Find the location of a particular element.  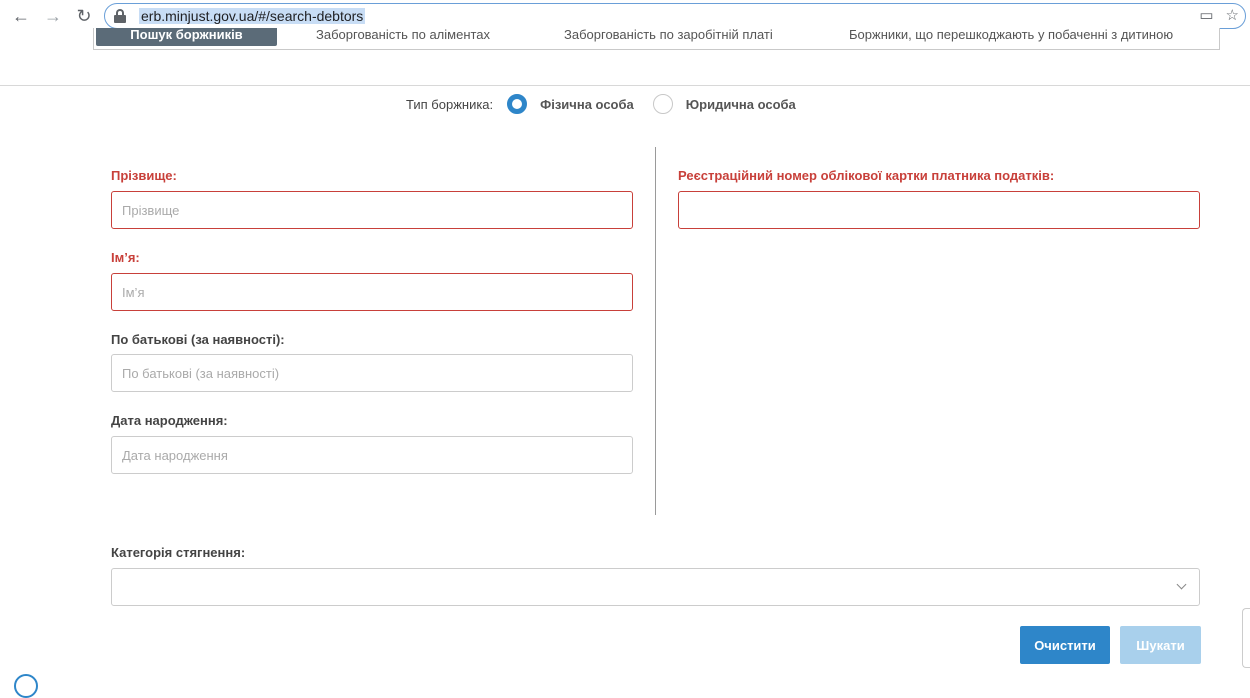

tax-id-input is located at coordinates (939, 210).